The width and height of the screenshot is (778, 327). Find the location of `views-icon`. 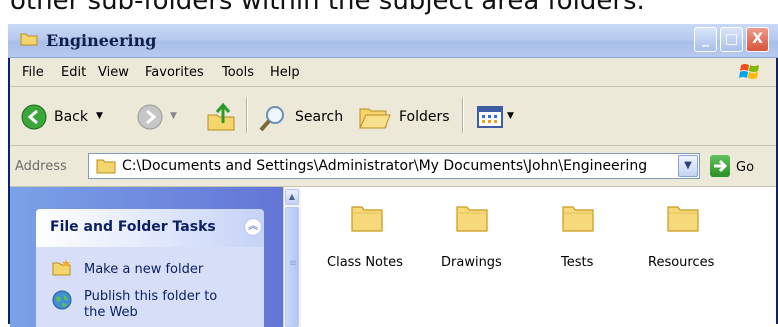

views-icon is located at coordinates (490, 117).